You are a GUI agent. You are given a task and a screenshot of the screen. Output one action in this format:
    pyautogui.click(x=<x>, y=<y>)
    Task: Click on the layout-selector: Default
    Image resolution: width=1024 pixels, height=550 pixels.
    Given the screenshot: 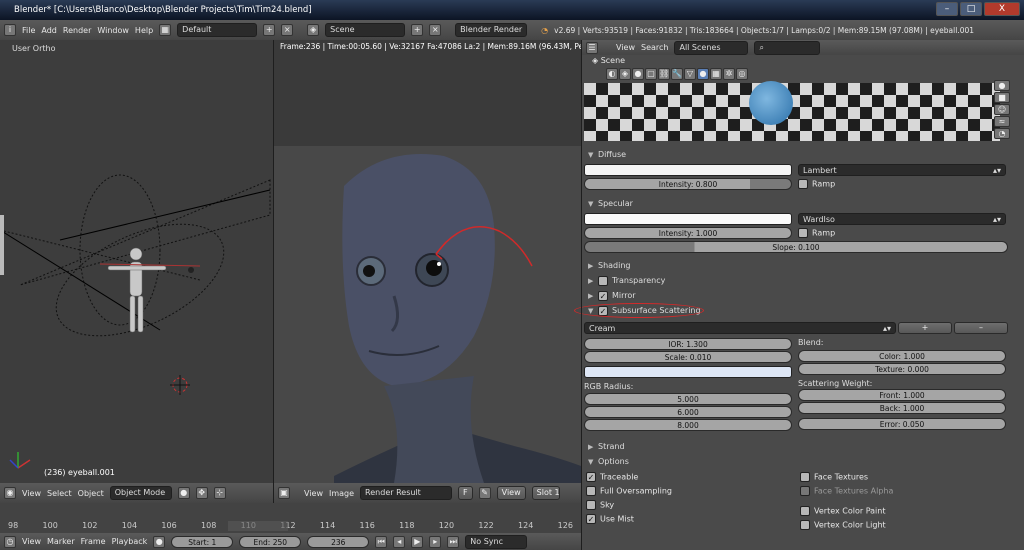 What is the action you would take?
    pyautogui.click(x=217, y=30)
    